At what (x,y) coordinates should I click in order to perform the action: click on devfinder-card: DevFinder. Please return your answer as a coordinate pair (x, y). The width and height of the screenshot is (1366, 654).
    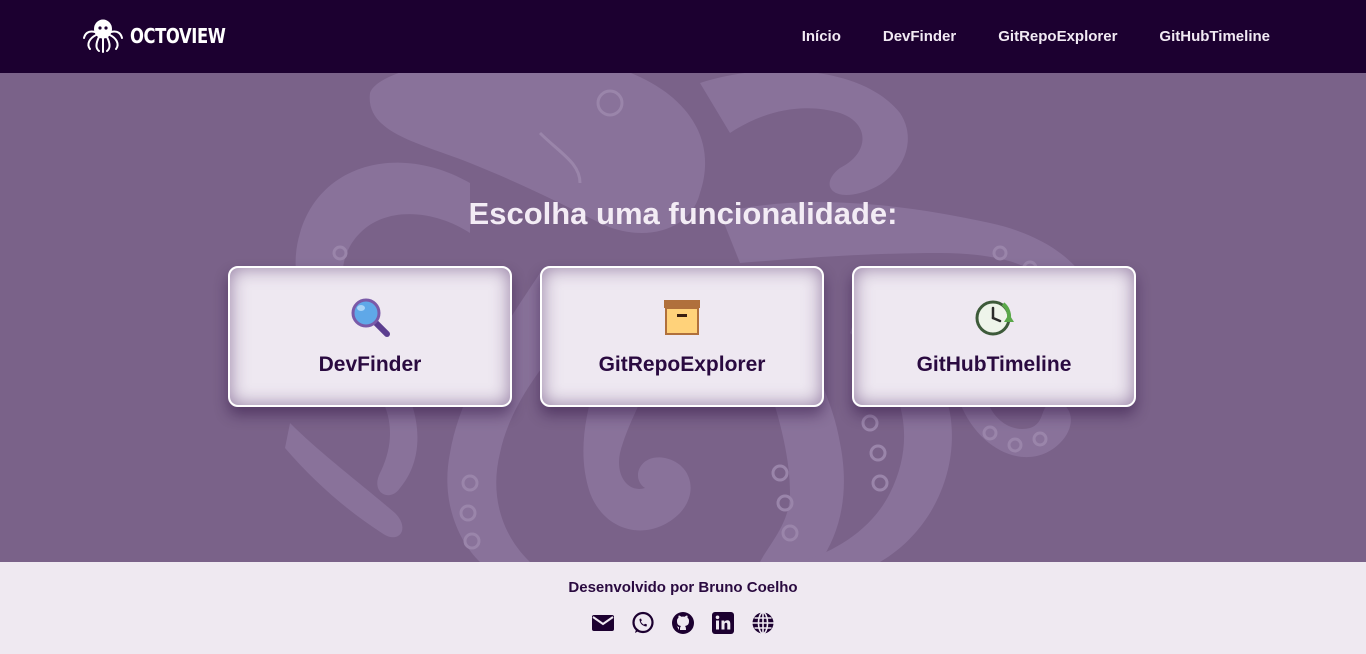
    Looking at the image, I should click on (370, 336).